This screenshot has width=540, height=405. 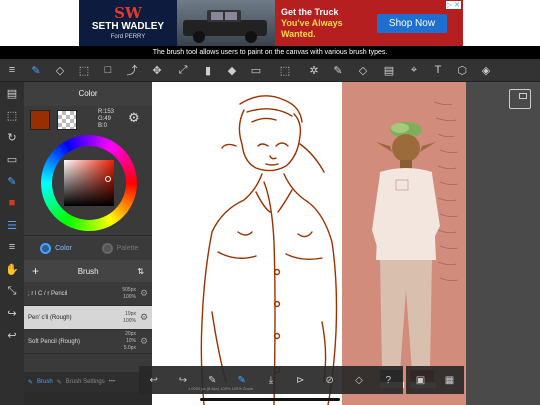 I want to click on download-icon: ⤓, so click(x=270, y=380).